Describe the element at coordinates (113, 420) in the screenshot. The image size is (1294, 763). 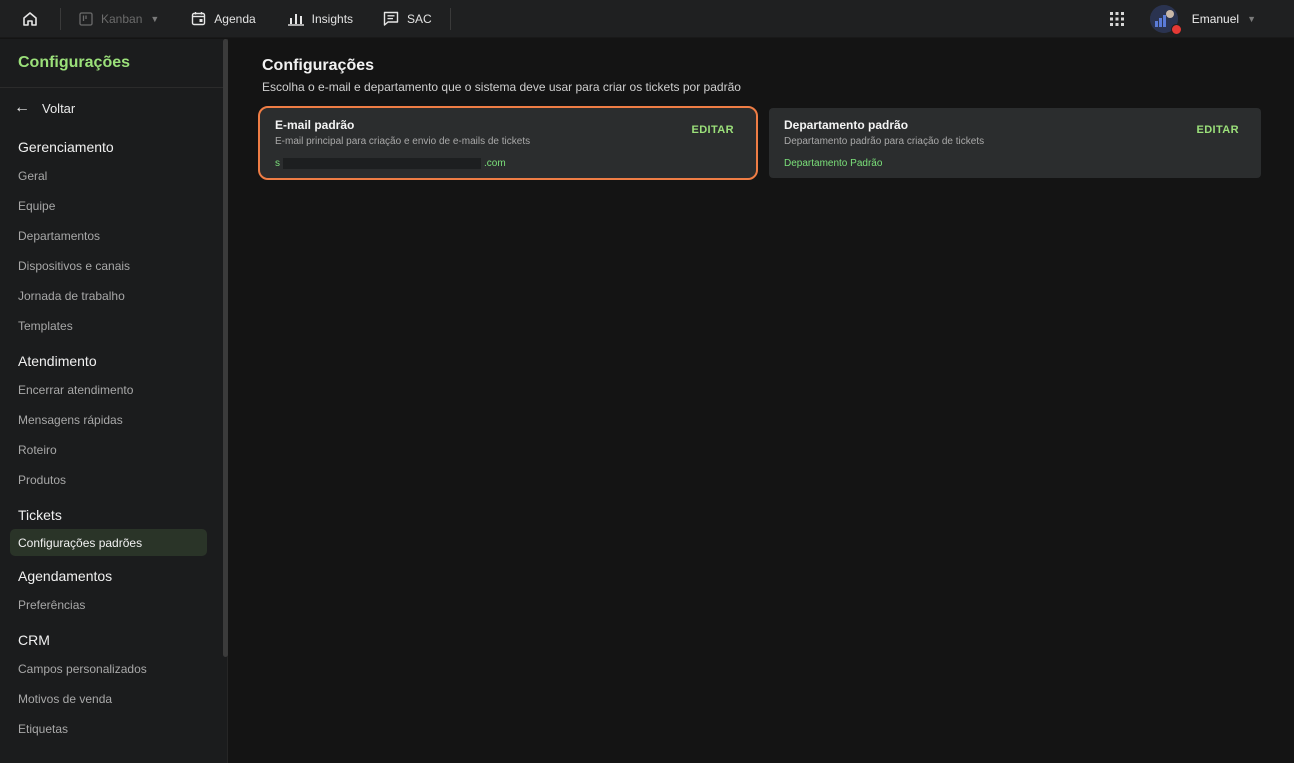
I see `sidebar-item-mensagens: Mensagens rápidas` at that location.